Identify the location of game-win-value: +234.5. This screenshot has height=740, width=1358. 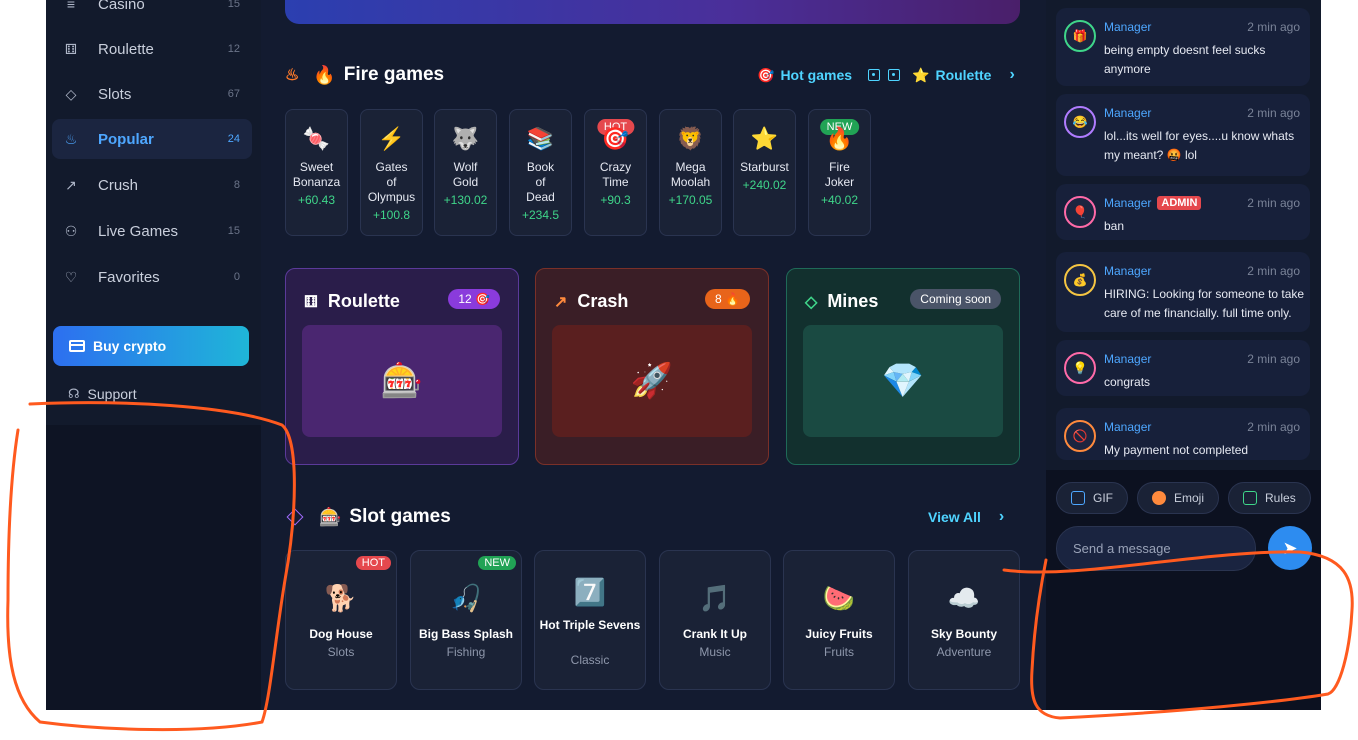
(540, 215).